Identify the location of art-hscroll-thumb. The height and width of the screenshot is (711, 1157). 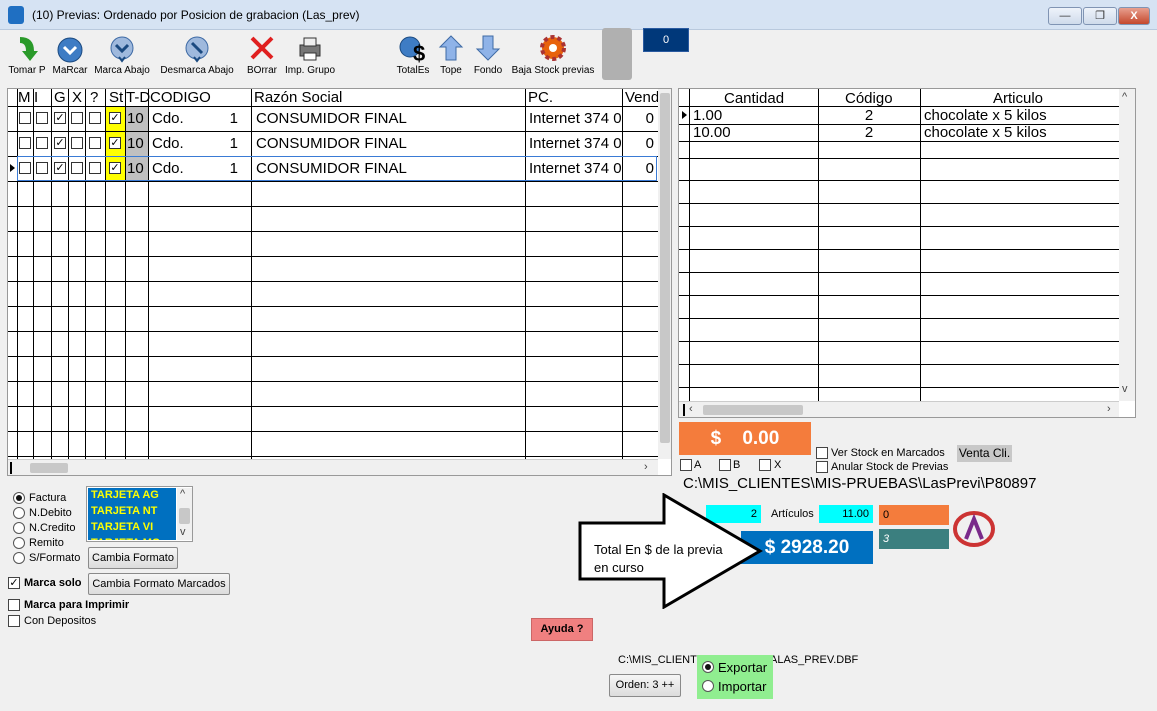
(753, 410).